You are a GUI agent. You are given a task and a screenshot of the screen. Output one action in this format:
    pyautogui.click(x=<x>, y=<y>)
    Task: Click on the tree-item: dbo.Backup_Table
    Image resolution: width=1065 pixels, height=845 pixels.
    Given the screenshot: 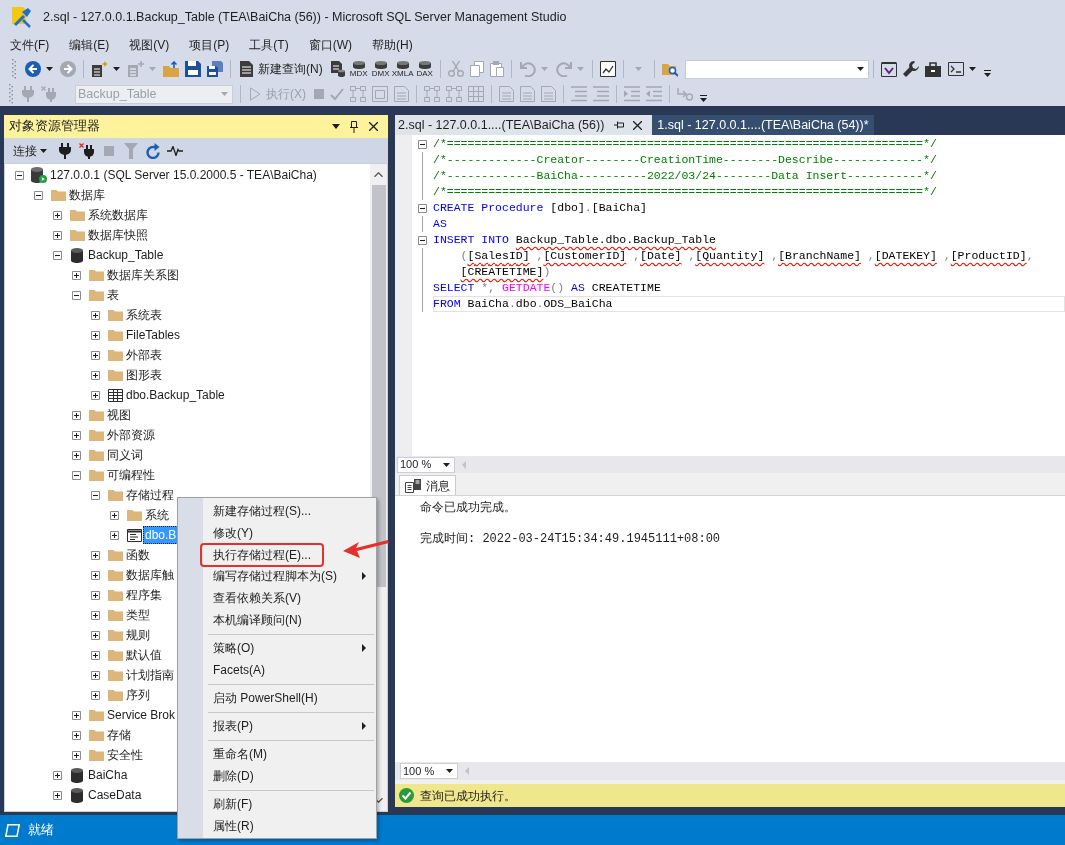 What is the action you would take?
    pyautogui.click(x=175, y=395)
    